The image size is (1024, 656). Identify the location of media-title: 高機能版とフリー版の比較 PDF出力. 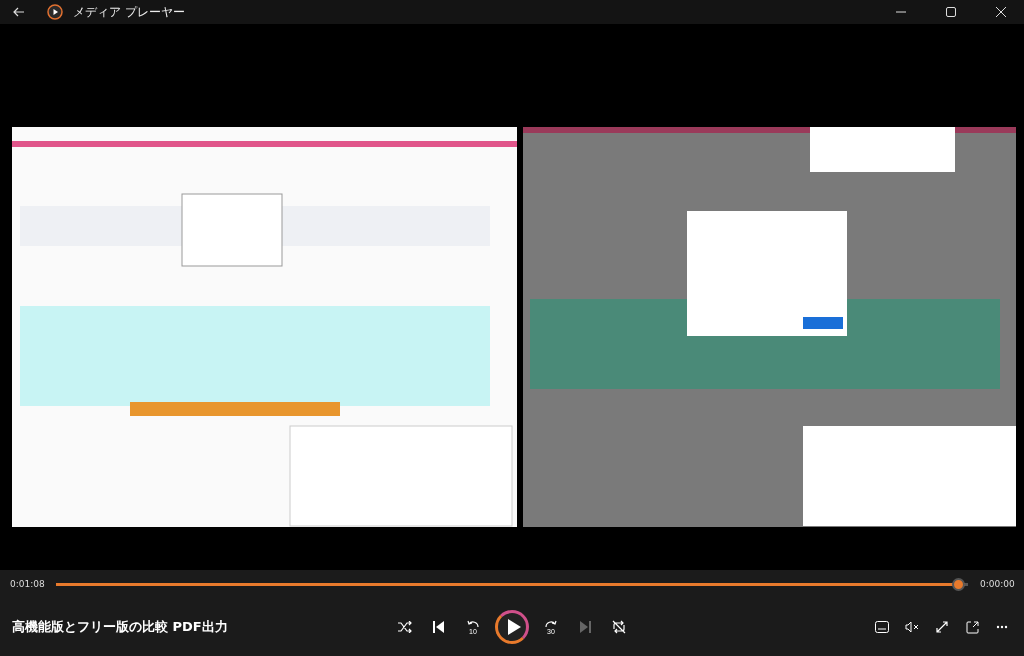
(120, 627).